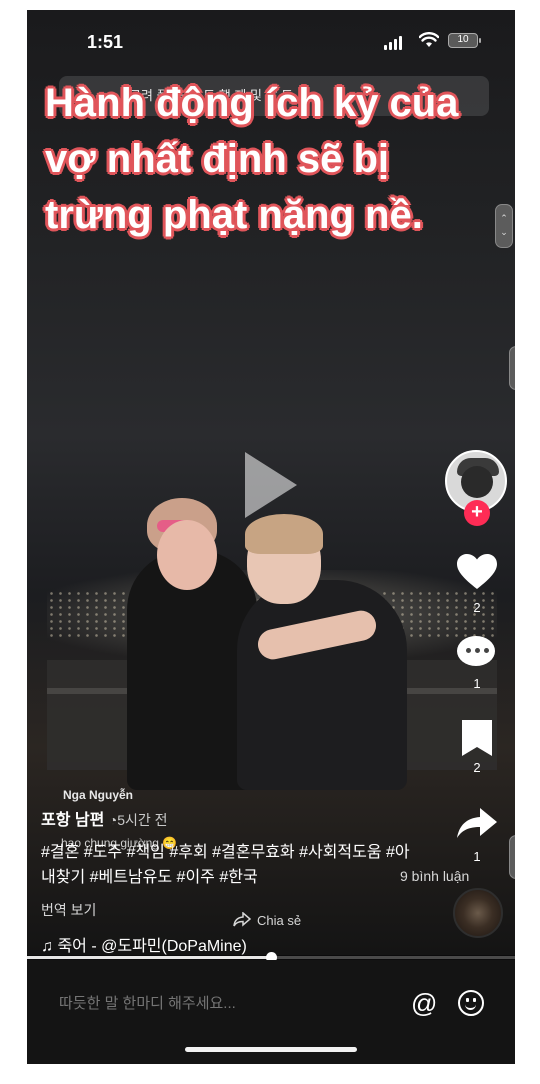 This screenshot has height=1084, width=540. Describe the element at coordinates (72, 820) in the screenshot. I see `username: 포항 남편` at that location.